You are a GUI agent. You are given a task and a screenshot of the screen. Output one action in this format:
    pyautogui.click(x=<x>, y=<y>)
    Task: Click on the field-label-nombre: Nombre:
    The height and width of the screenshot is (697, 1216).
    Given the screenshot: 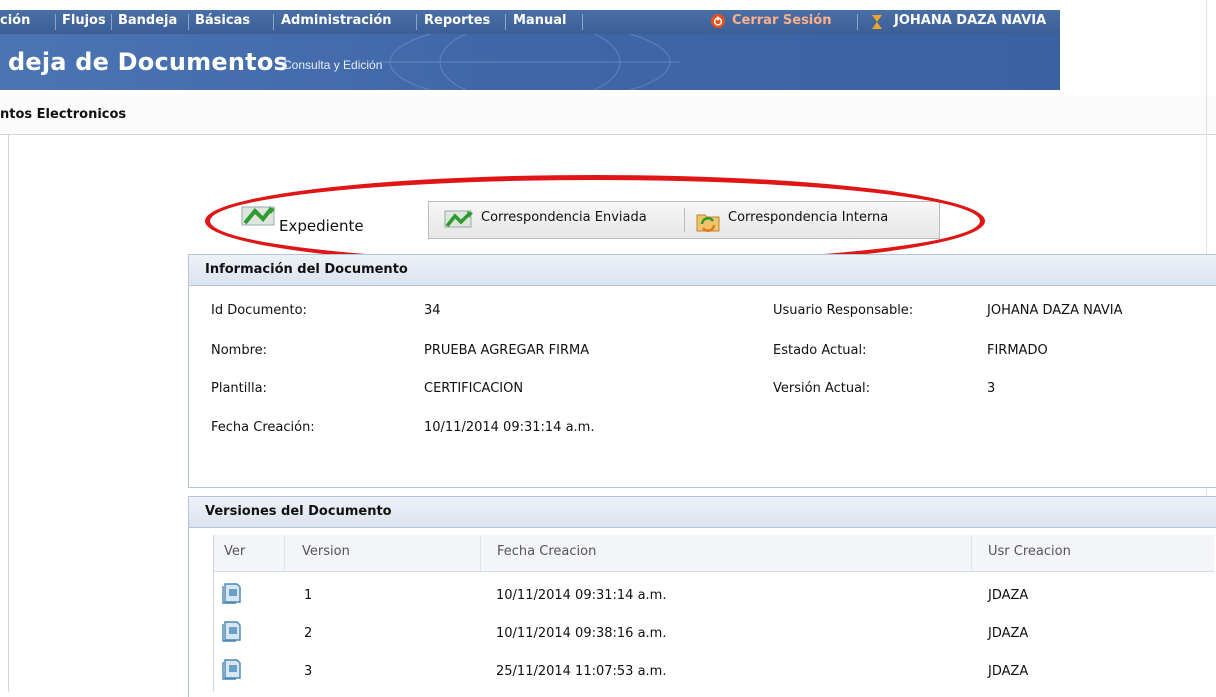 What is the action you would take?
    pyautogui.click(x=239, y=350)
    